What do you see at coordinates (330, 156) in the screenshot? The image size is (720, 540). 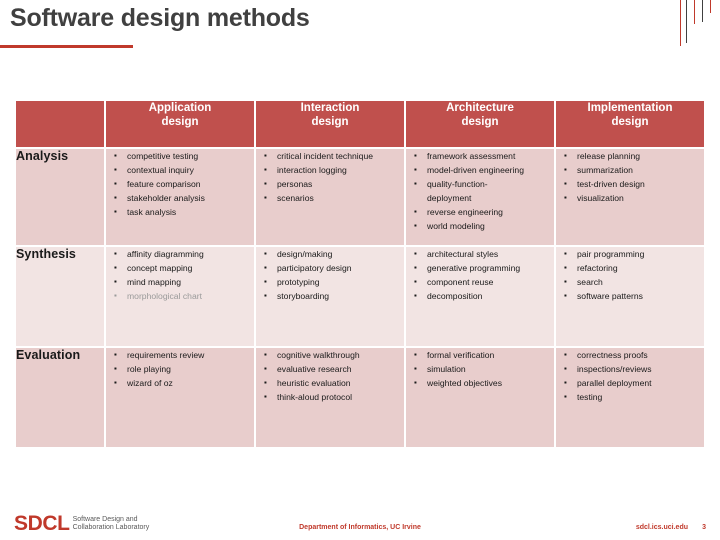 I see `method-list-item: critical incident technique` at bounding box center [330, 156].